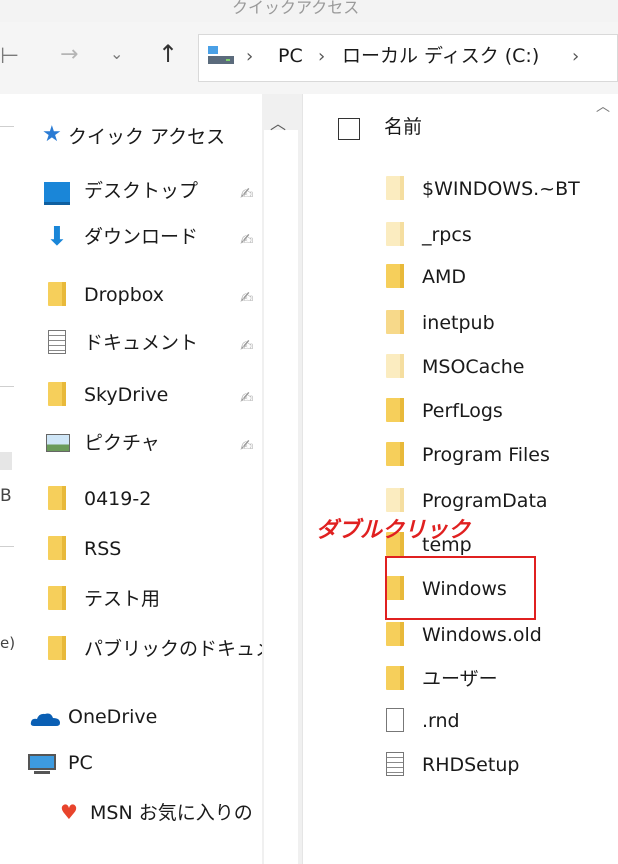 The height and width of the screenshot is (864, 618). I want to click on nav-item-desktop: デスクトップ ✍, so click(169, 192).